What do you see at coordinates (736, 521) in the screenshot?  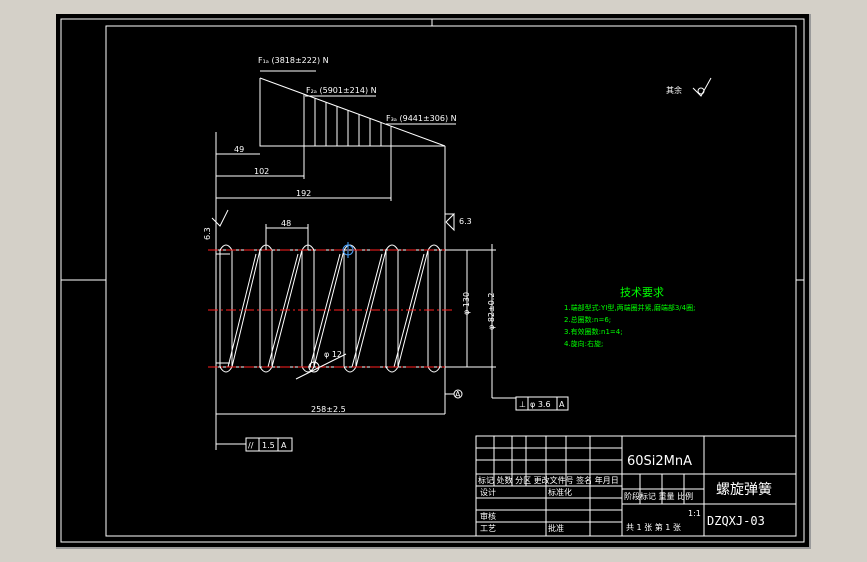 I see `drawing-code: DZQXJ-03` at bounding box center [736, 521].